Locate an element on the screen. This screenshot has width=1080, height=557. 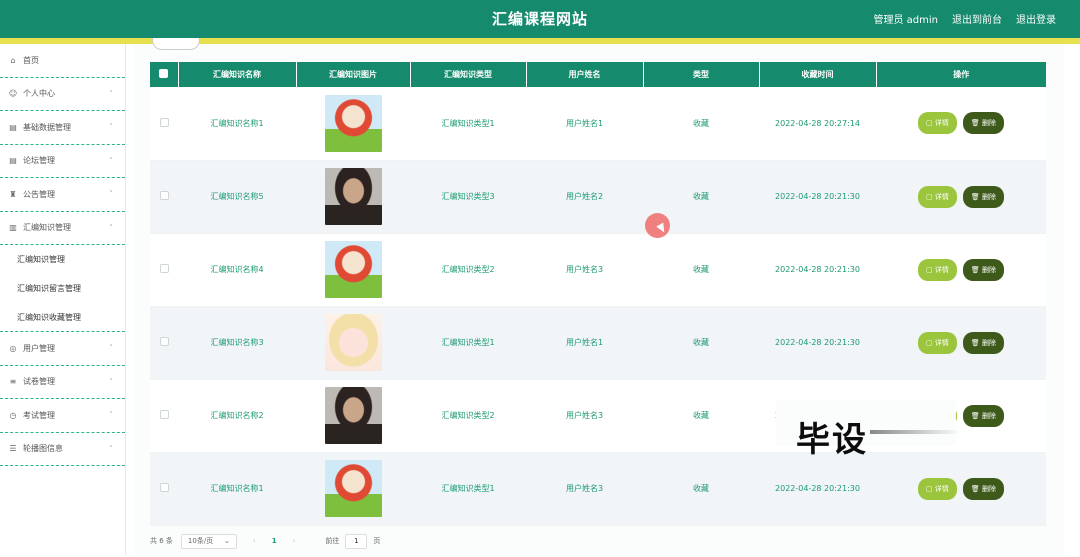
sidebar-item-label: 用户管理 is located at coordinates (39, 348).